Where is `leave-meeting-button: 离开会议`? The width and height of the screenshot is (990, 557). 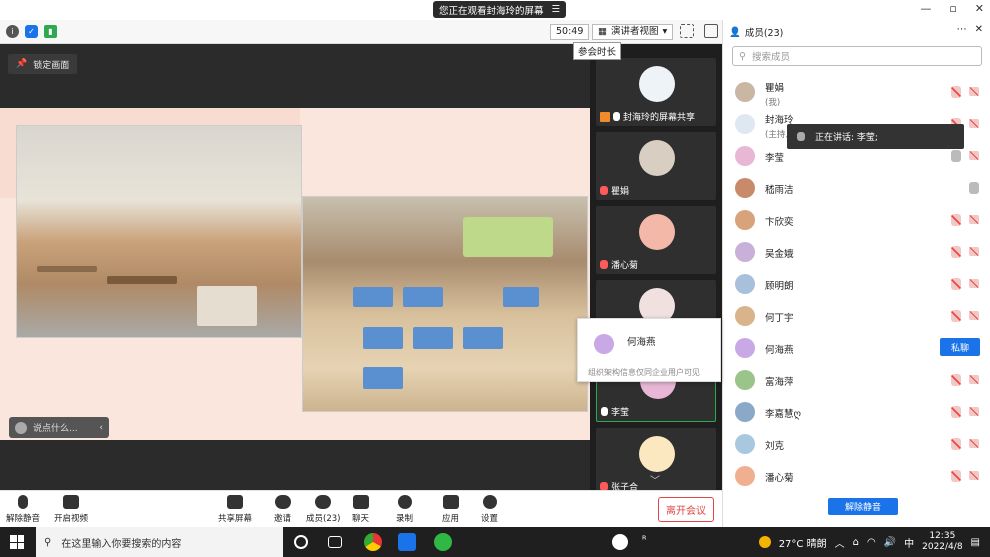 leave-meeting-button: 离开会议 is located at coordinates (686, 509).